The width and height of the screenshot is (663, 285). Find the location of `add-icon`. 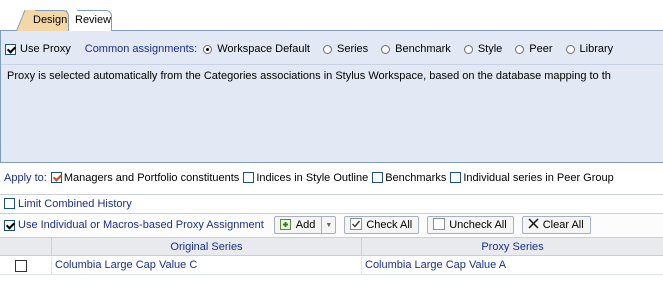

add-icon is located at coordinates (285, 225).